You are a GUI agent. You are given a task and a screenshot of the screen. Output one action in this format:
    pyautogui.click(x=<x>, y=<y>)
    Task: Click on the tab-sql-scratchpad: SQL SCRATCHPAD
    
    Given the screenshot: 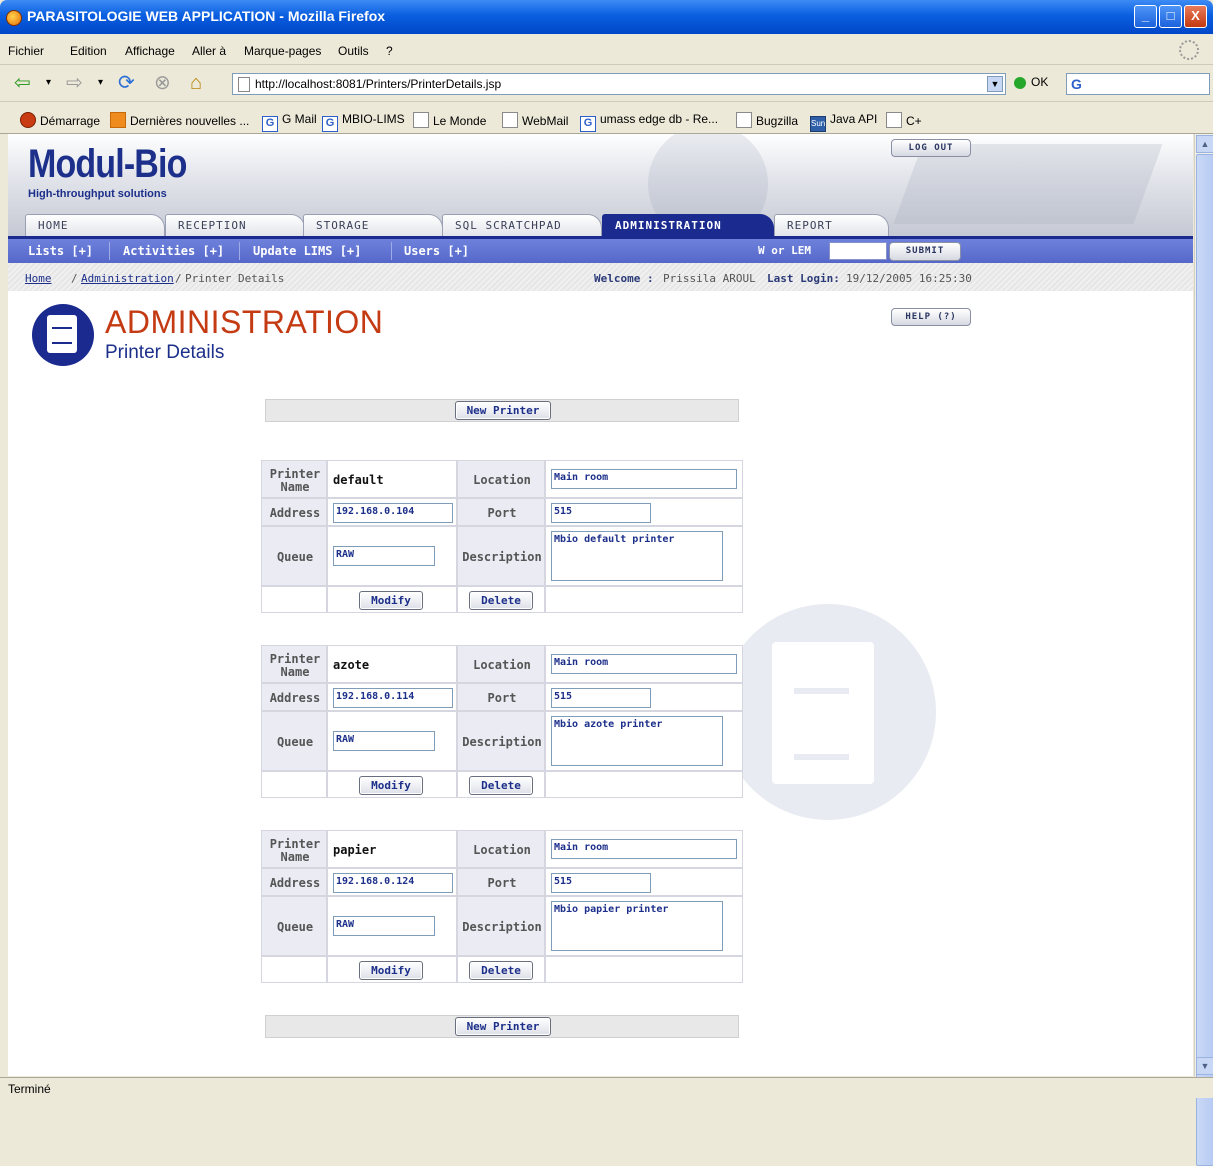 What is the action you would take?
    pyautogui.click(x=522, y=225)
    